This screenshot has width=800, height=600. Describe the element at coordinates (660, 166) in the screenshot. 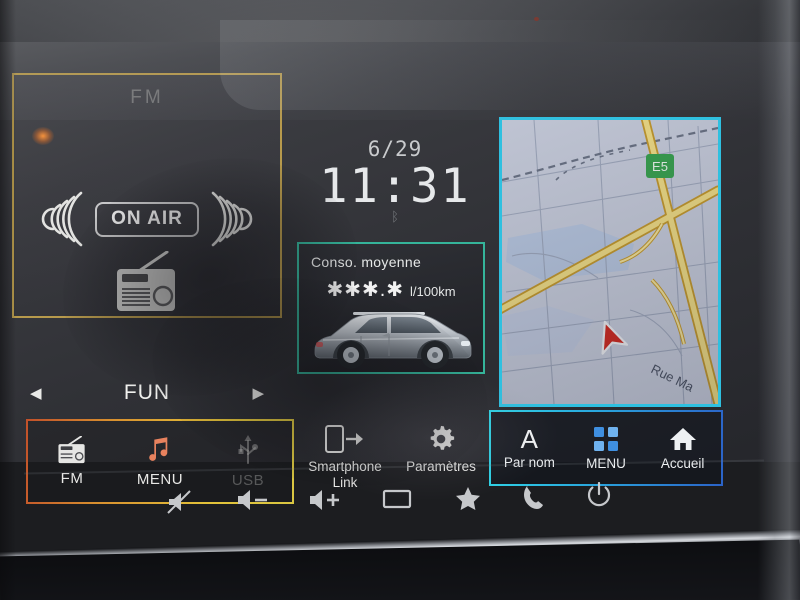

I see `svg-text: E5` at that location.